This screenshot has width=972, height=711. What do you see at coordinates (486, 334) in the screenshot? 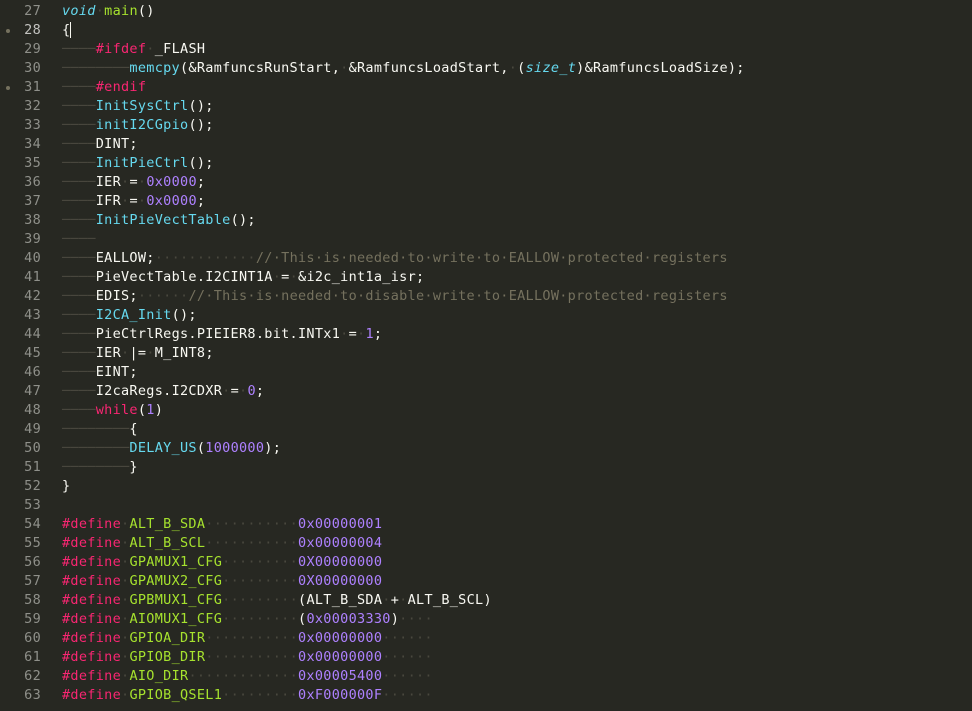
I see `code-line: 44 ────PieCtrlRegs.PIEIER8.bit.INTx1·=·1;` at bounding box center [486, 334].